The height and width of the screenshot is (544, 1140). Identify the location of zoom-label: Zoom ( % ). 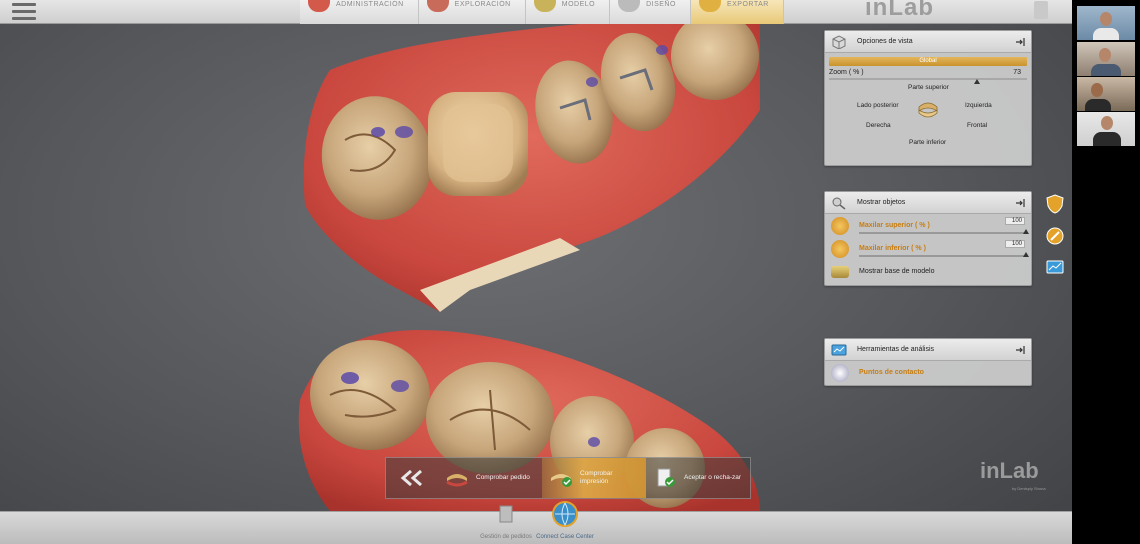
(846, 72).